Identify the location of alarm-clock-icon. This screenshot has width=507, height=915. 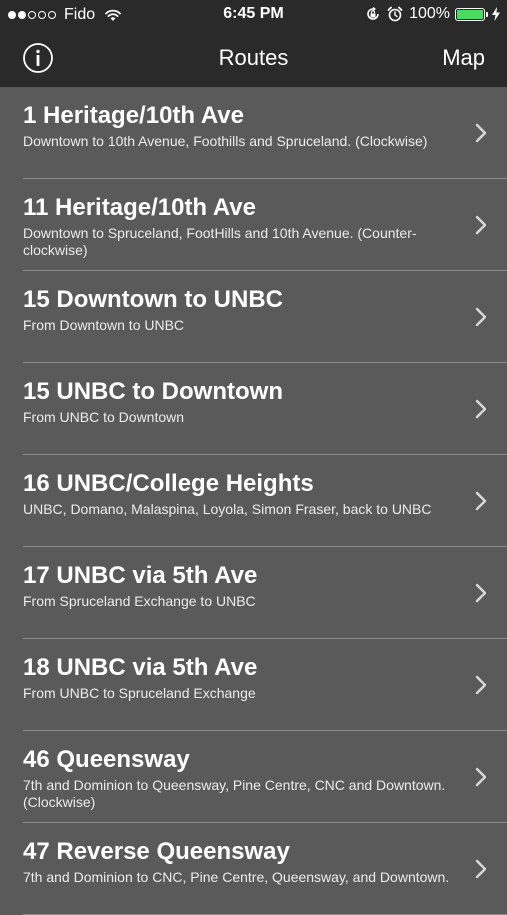
(395, 14).